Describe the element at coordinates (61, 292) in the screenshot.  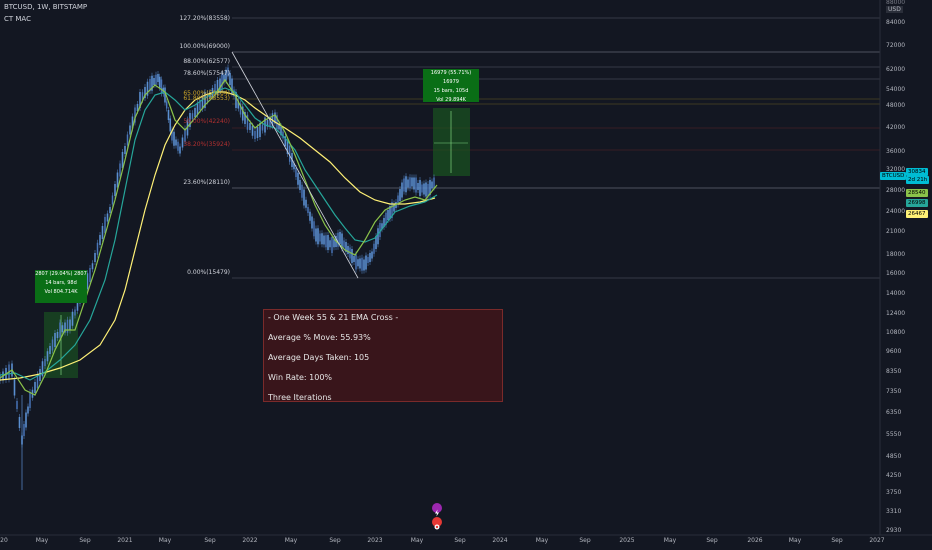
I see `measure-1-volume: Vol 804.714K` at that location.